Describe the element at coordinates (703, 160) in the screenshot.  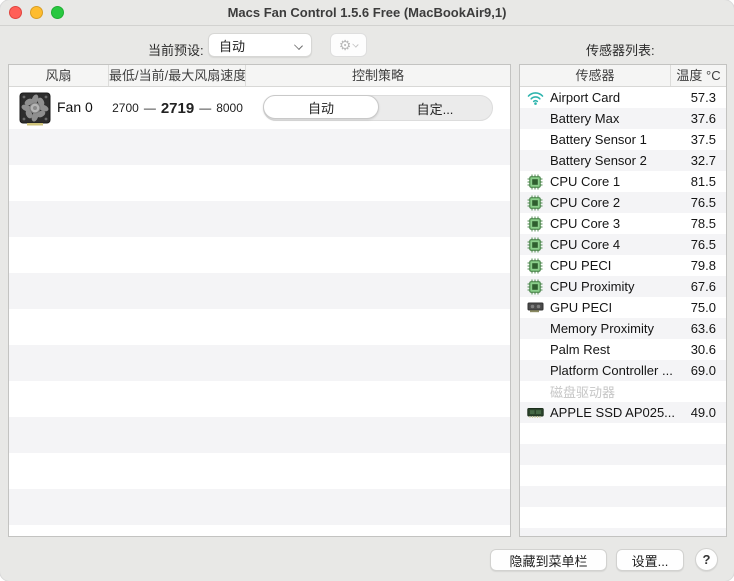
I see `sensor-temperature: 32.7` at that location.